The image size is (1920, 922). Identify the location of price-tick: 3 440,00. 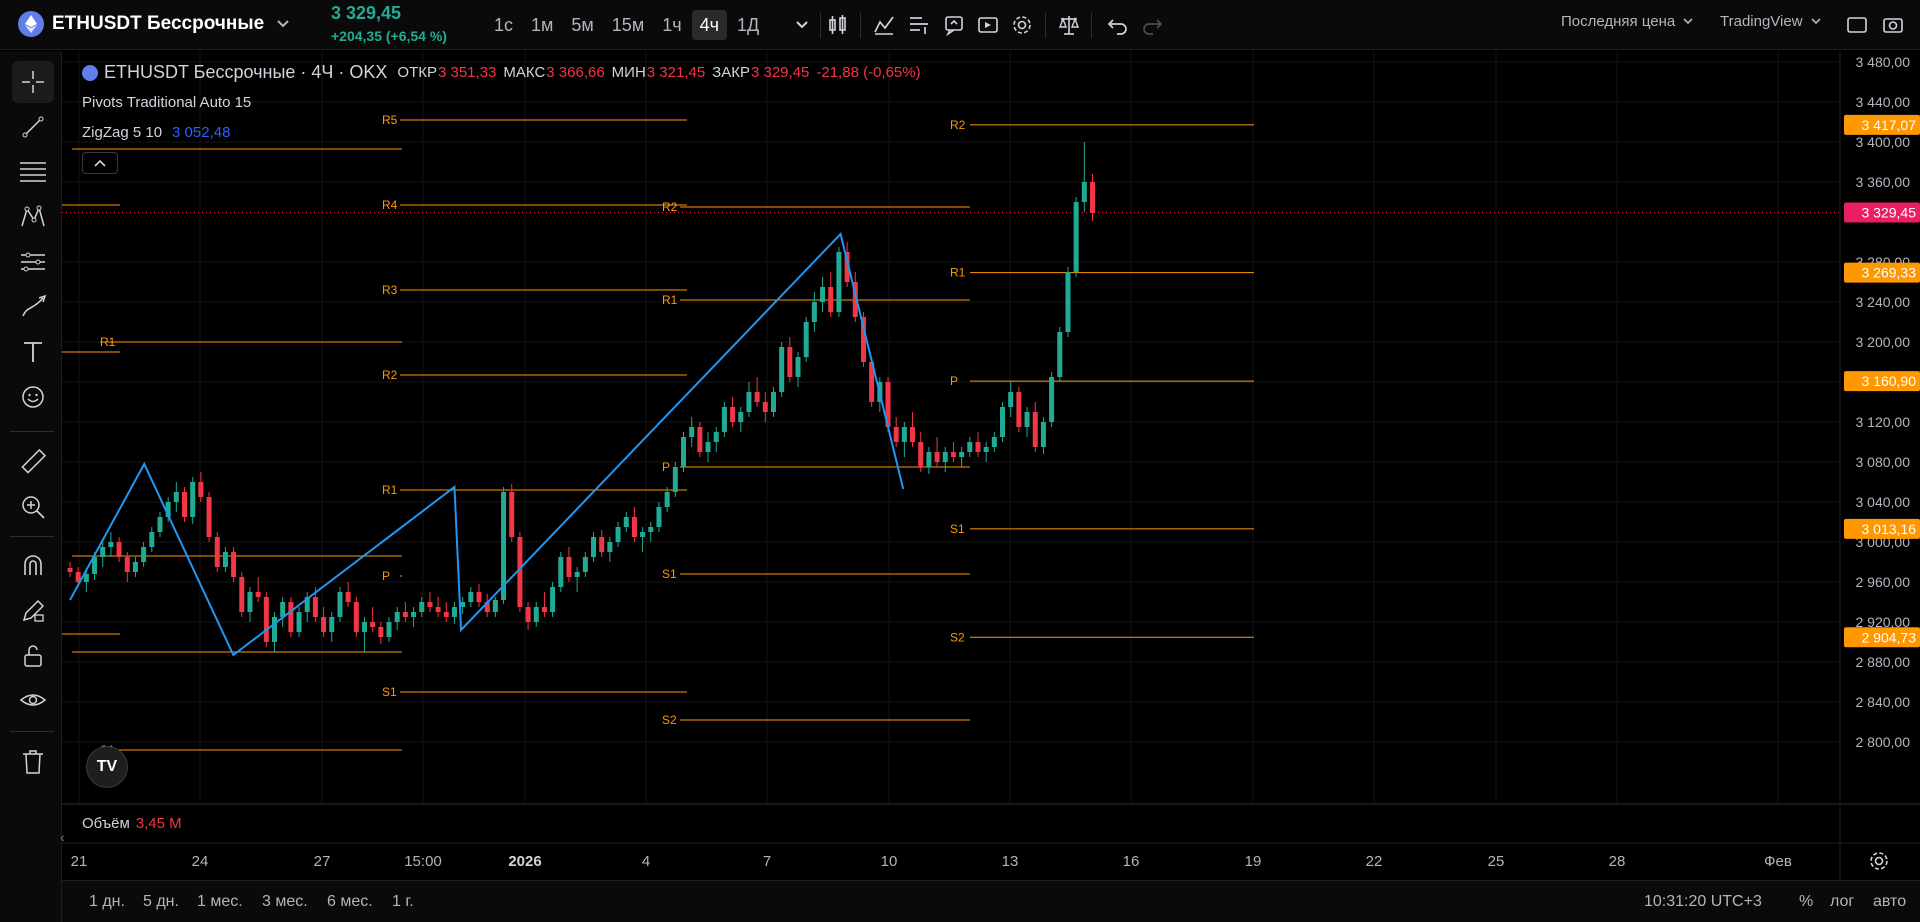
(1883, 102).